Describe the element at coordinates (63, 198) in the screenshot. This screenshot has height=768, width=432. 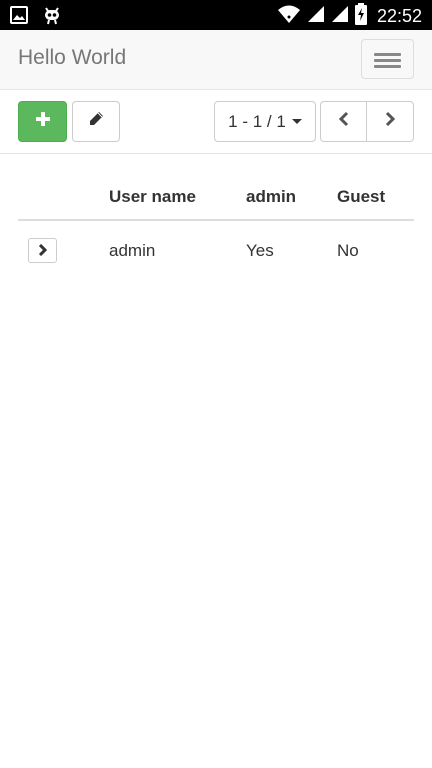
I see `column-header-expand` at that location.